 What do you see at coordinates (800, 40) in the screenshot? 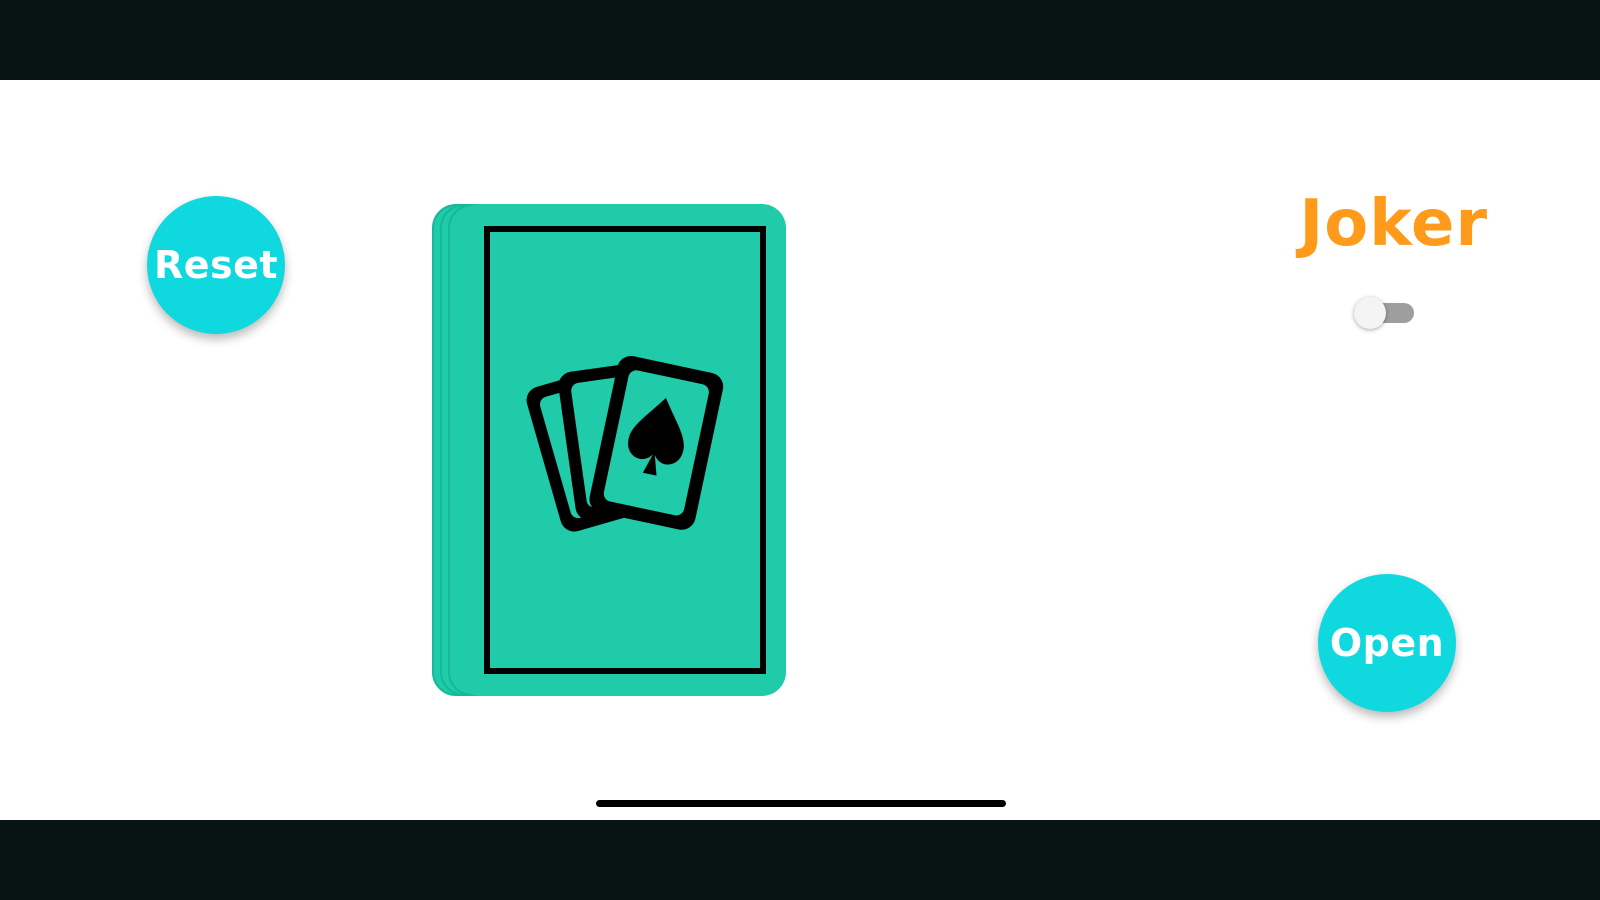
I see `letterbox-top` at bounding box center [800, 40].